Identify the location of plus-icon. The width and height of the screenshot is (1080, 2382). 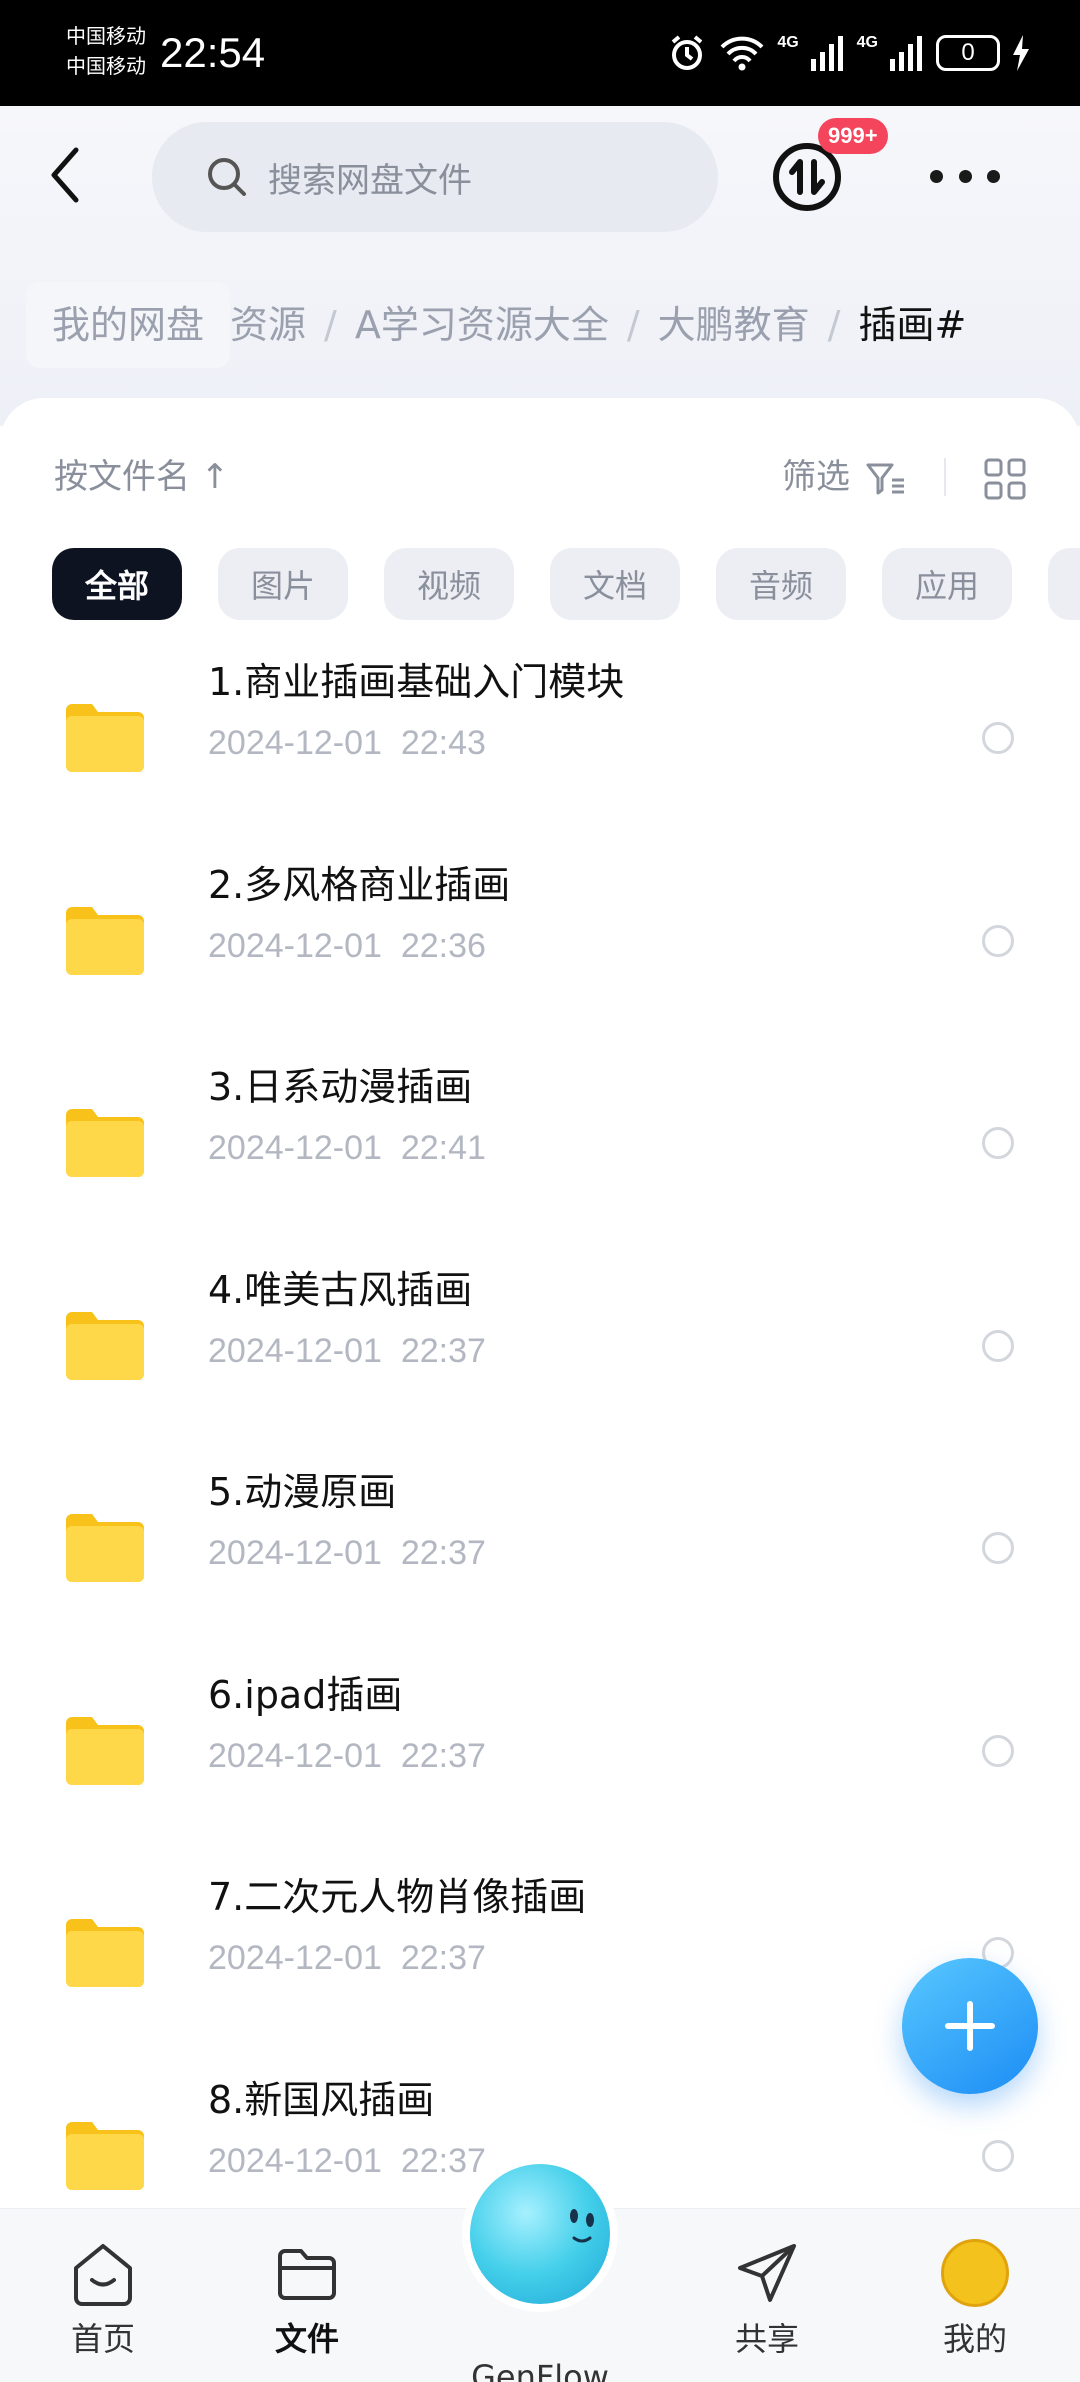
(970, 2026).